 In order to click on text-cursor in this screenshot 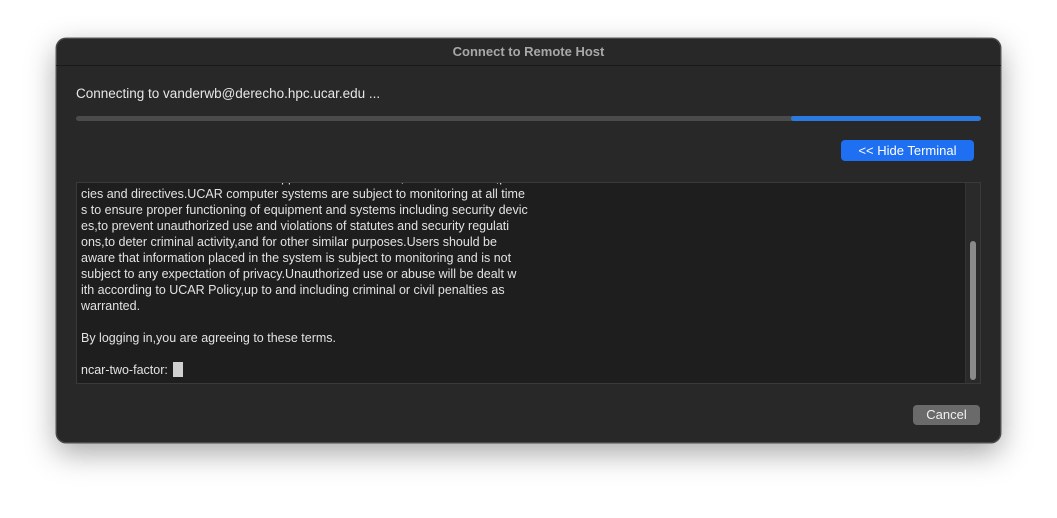, I will do `click(178, 369)`.